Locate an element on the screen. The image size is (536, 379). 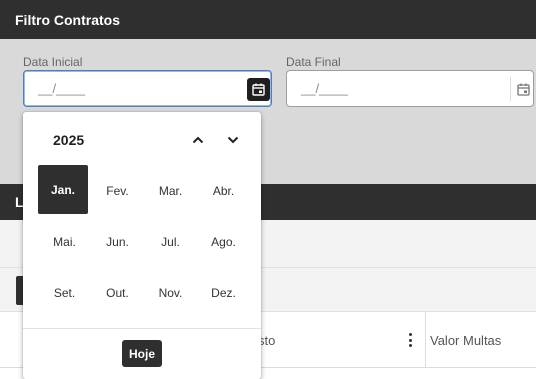
month-jan: Jan. is located at coordinates (63, 189).